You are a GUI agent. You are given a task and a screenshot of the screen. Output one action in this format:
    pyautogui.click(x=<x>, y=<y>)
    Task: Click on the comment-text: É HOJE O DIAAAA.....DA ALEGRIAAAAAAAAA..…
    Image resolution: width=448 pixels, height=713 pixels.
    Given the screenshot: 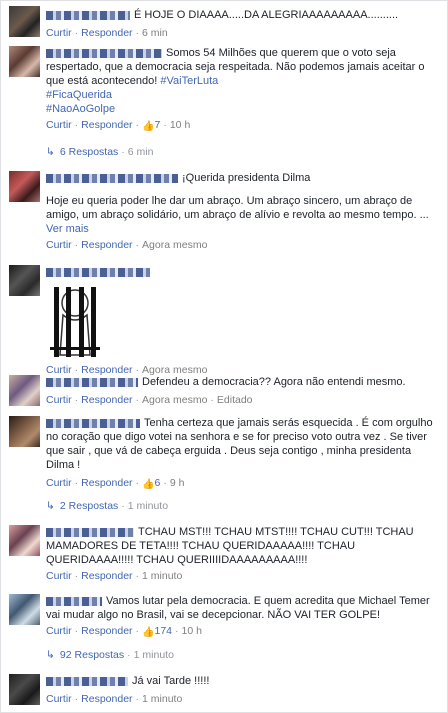 What is the action you would take?
    pyautogui.click(x=266, y=15)
    